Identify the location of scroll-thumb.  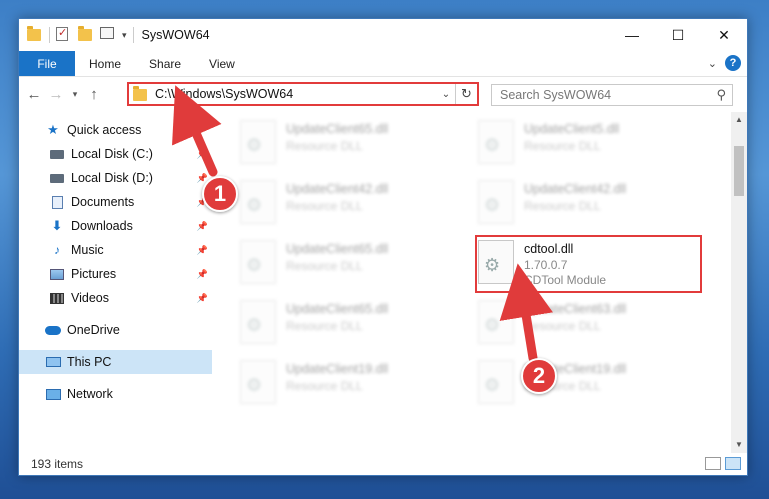
(739, 171).